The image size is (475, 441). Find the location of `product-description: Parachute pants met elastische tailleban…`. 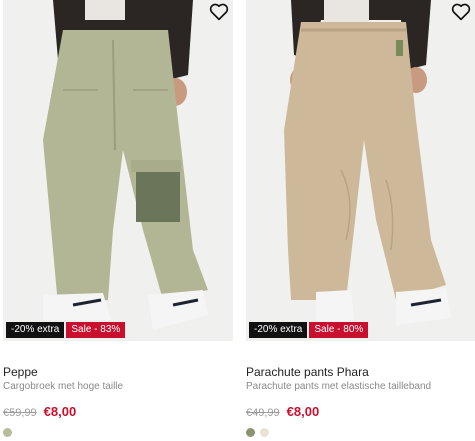

product-description: Parachute pants met elastische tailleban… is located at coordinates (339, 386).